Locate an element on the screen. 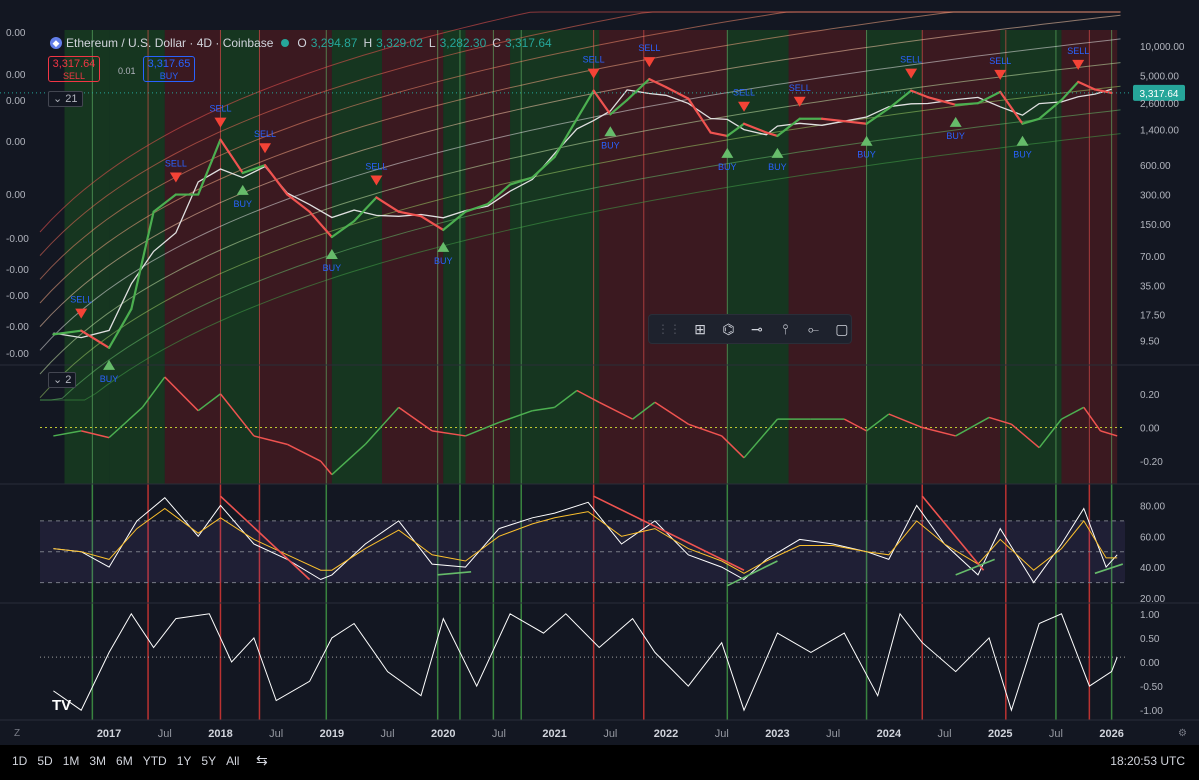 The width and height of the screenshot is (1199, 780). main-indicators-toggle: ⌄ 21 is located at coordinates (65, 99).